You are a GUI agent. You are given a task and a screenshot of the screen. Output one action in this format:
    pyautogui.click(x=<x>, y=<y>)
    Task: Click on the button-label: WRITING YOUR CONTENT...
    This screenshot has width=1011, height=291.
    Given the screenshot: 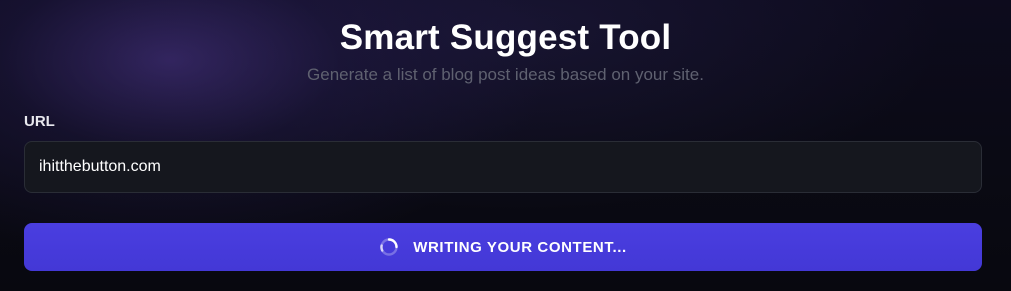 What is the action you would take?
    pyautogui.click(x=520, y=247)
    